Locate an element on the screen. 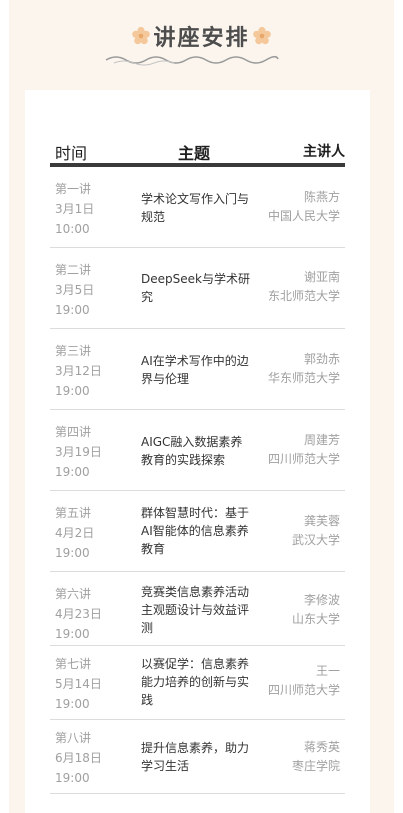  row-time: 第七讲 5月14日 19:00 is located at coordinates (78, 684).